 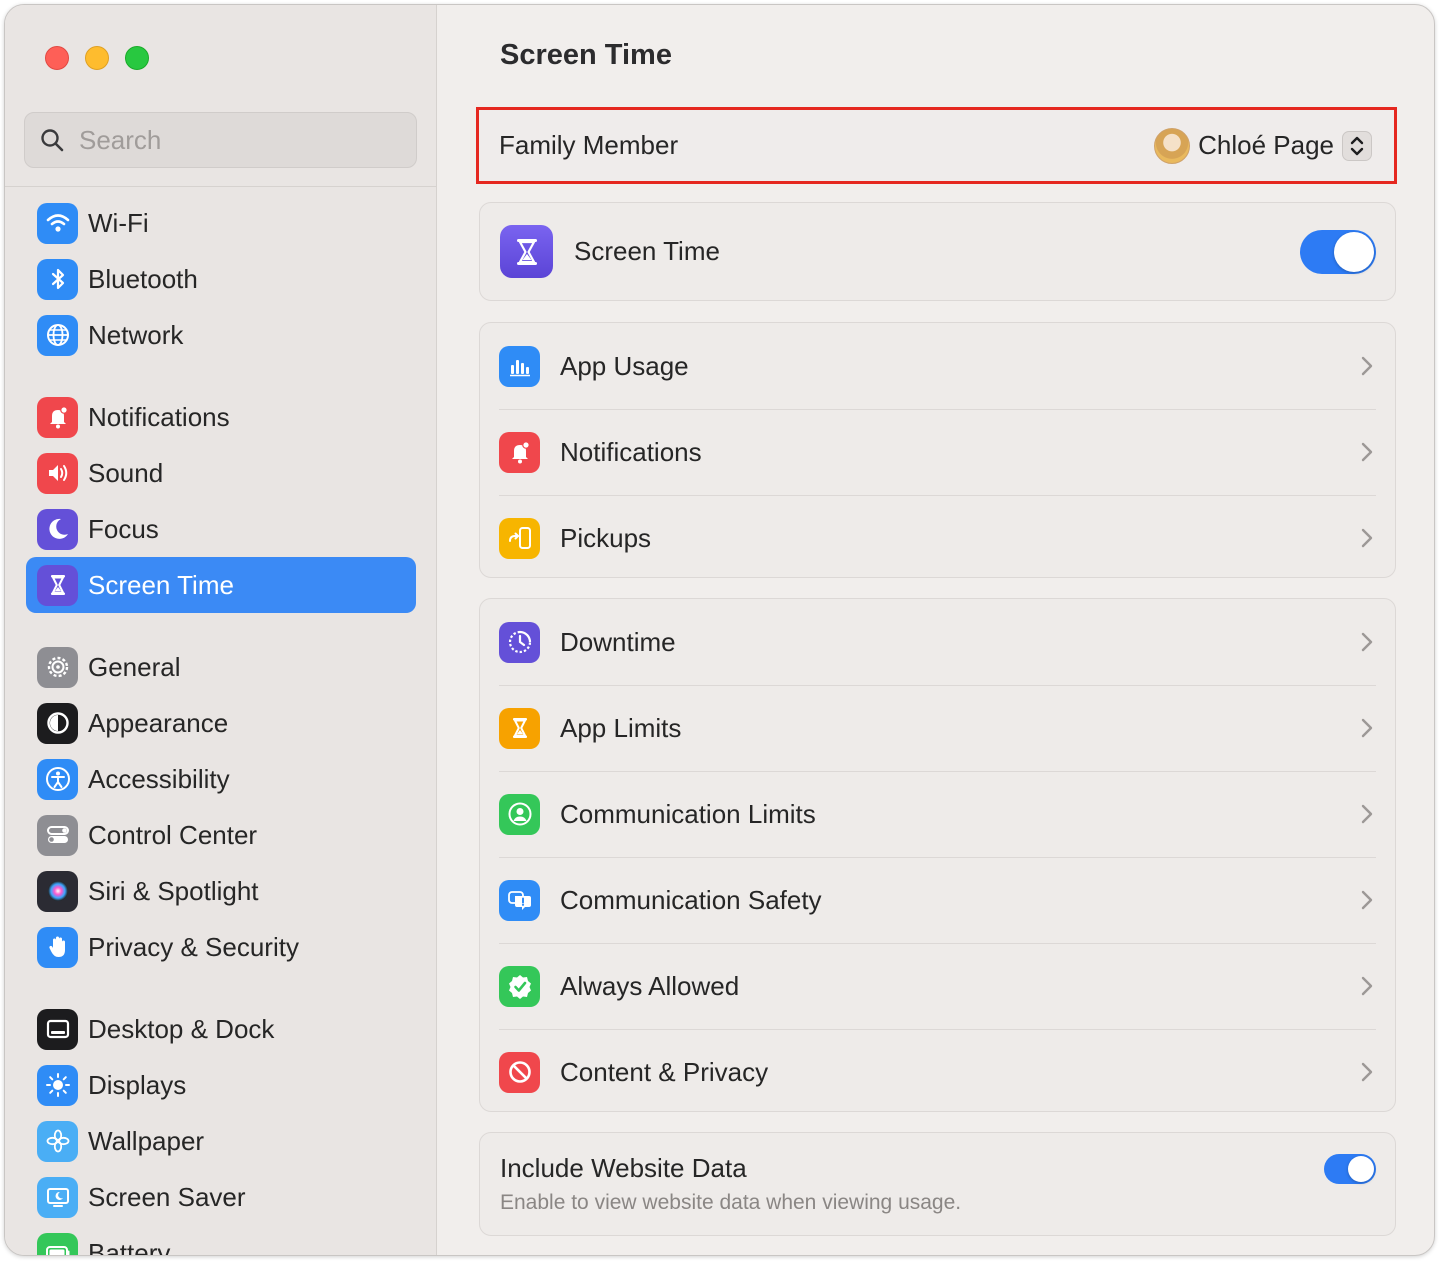 What do you see at coordinates (519, 538) in the screenshot?
I see `pickups-icon` at bounding box center [519, 538].